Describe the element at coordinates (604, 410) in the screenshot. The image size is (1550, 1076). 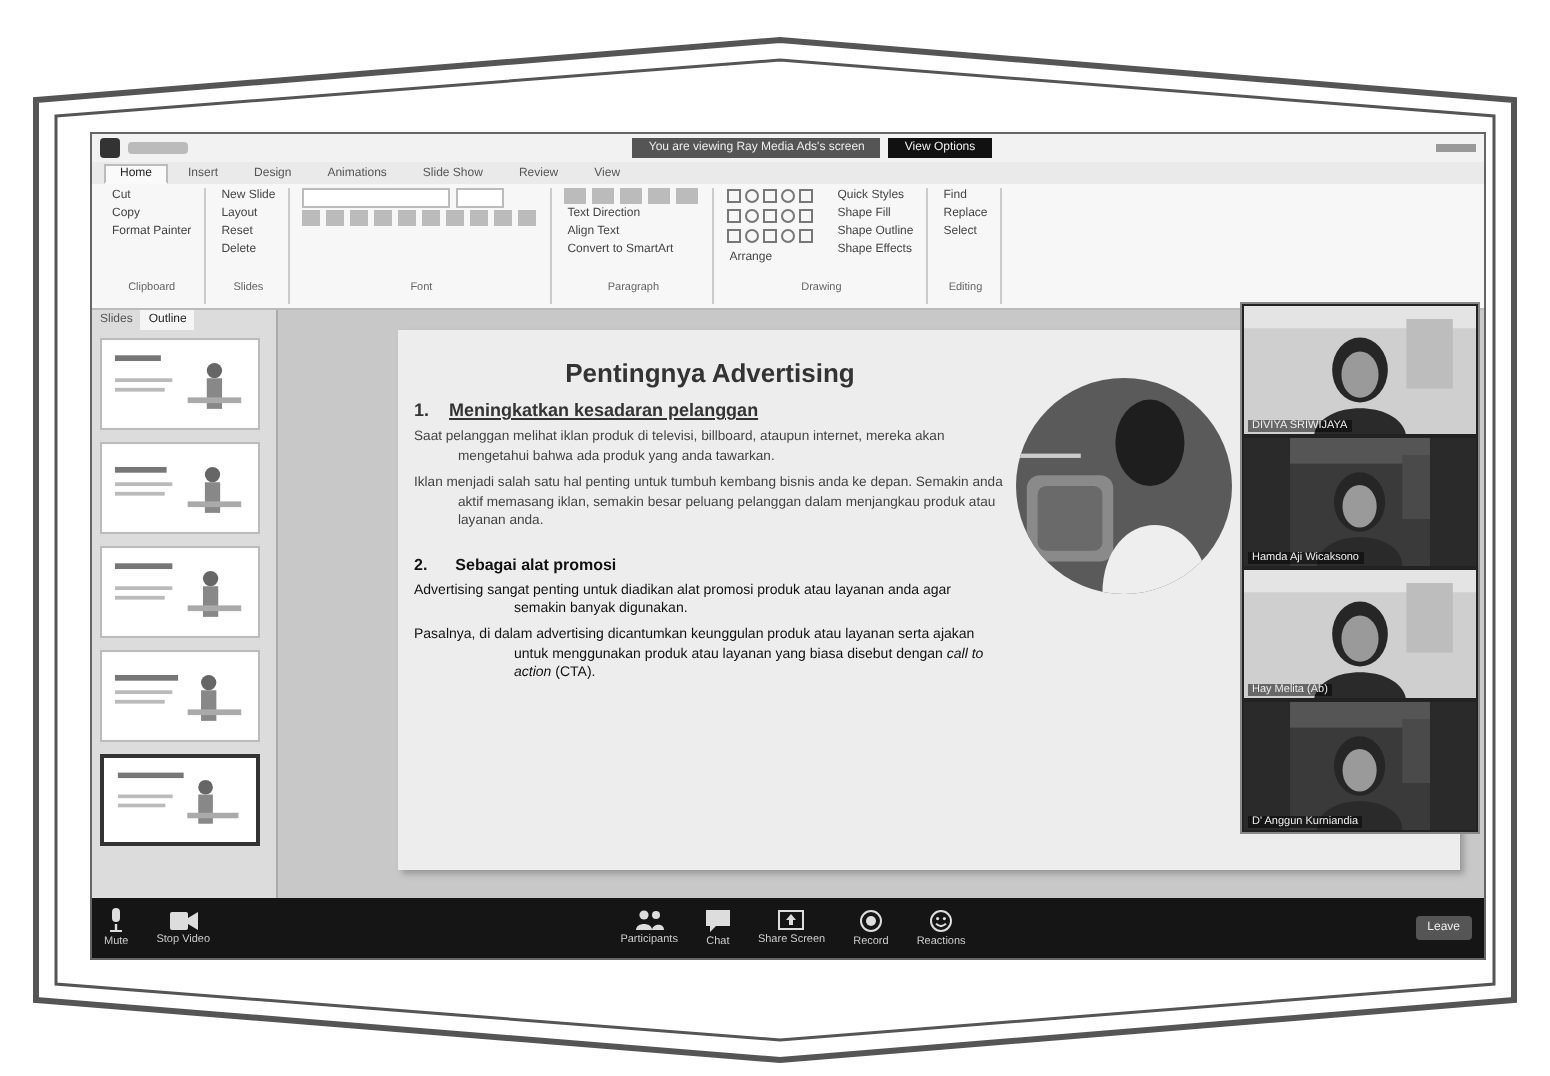
I see `slide-heading: Meningkatkan kesadaran pelanggan` at that location.